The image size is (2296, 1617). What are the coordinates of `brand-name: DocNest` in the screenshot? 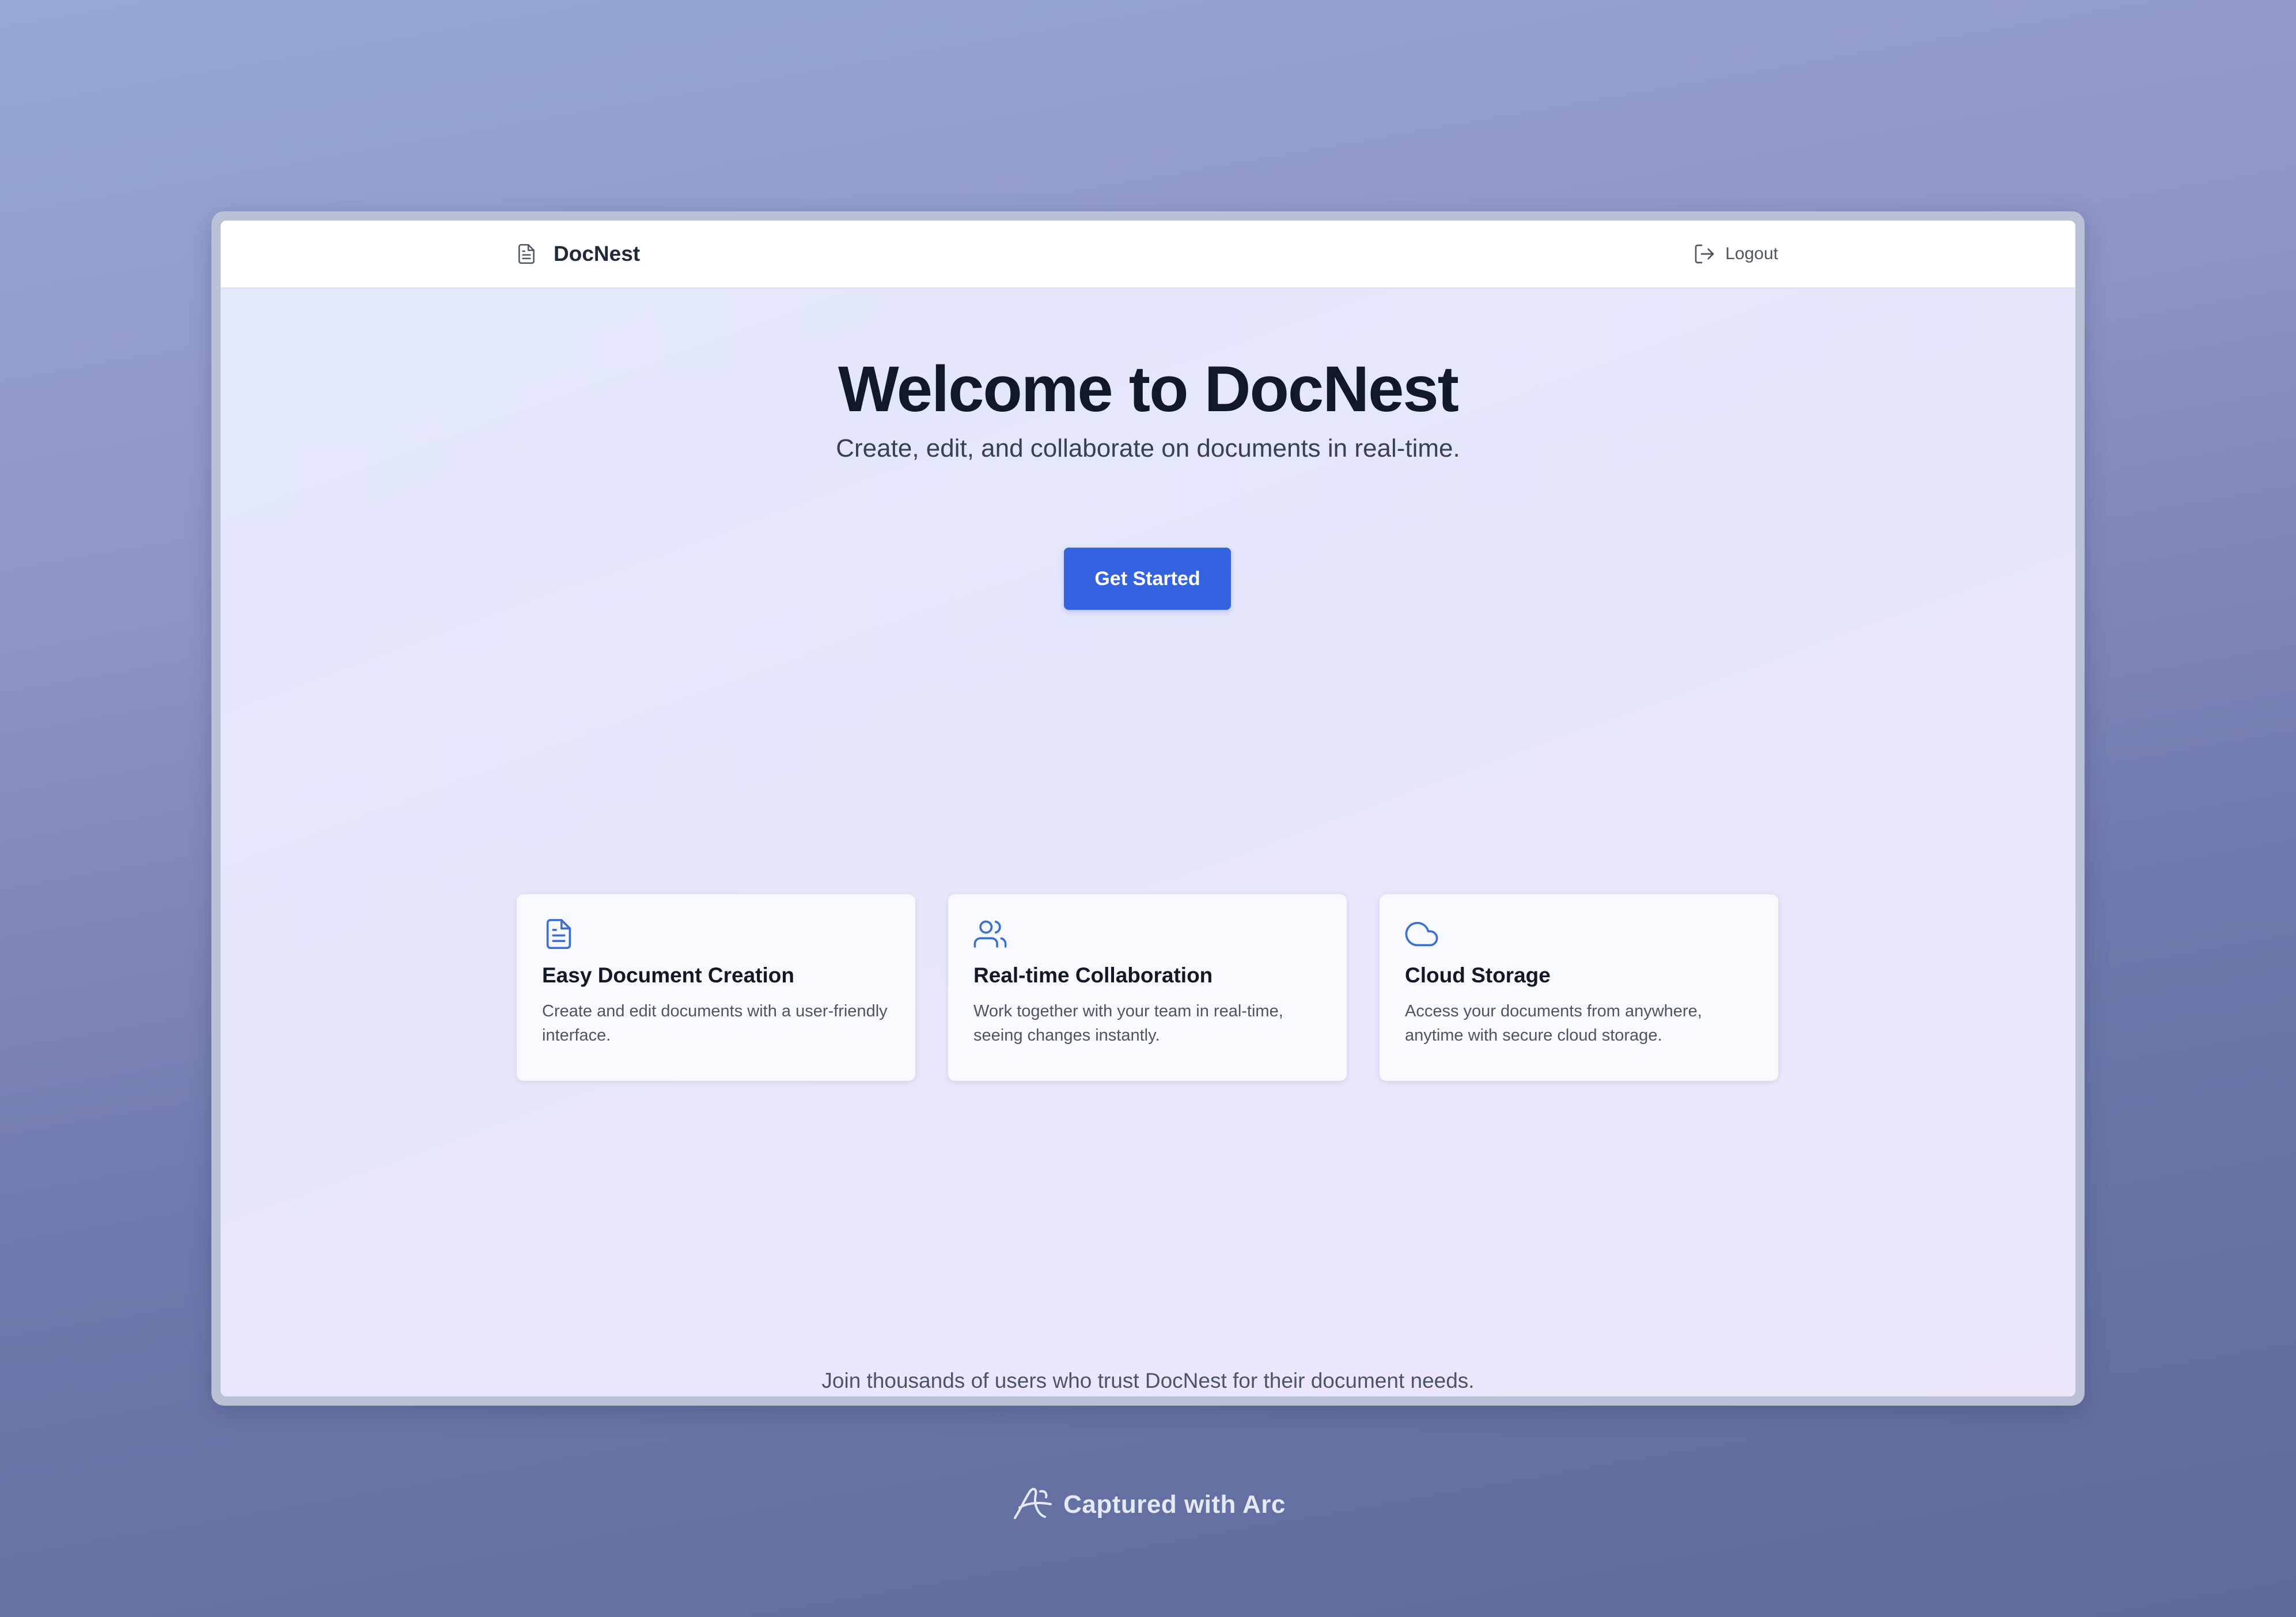 It's located at (597, 253).